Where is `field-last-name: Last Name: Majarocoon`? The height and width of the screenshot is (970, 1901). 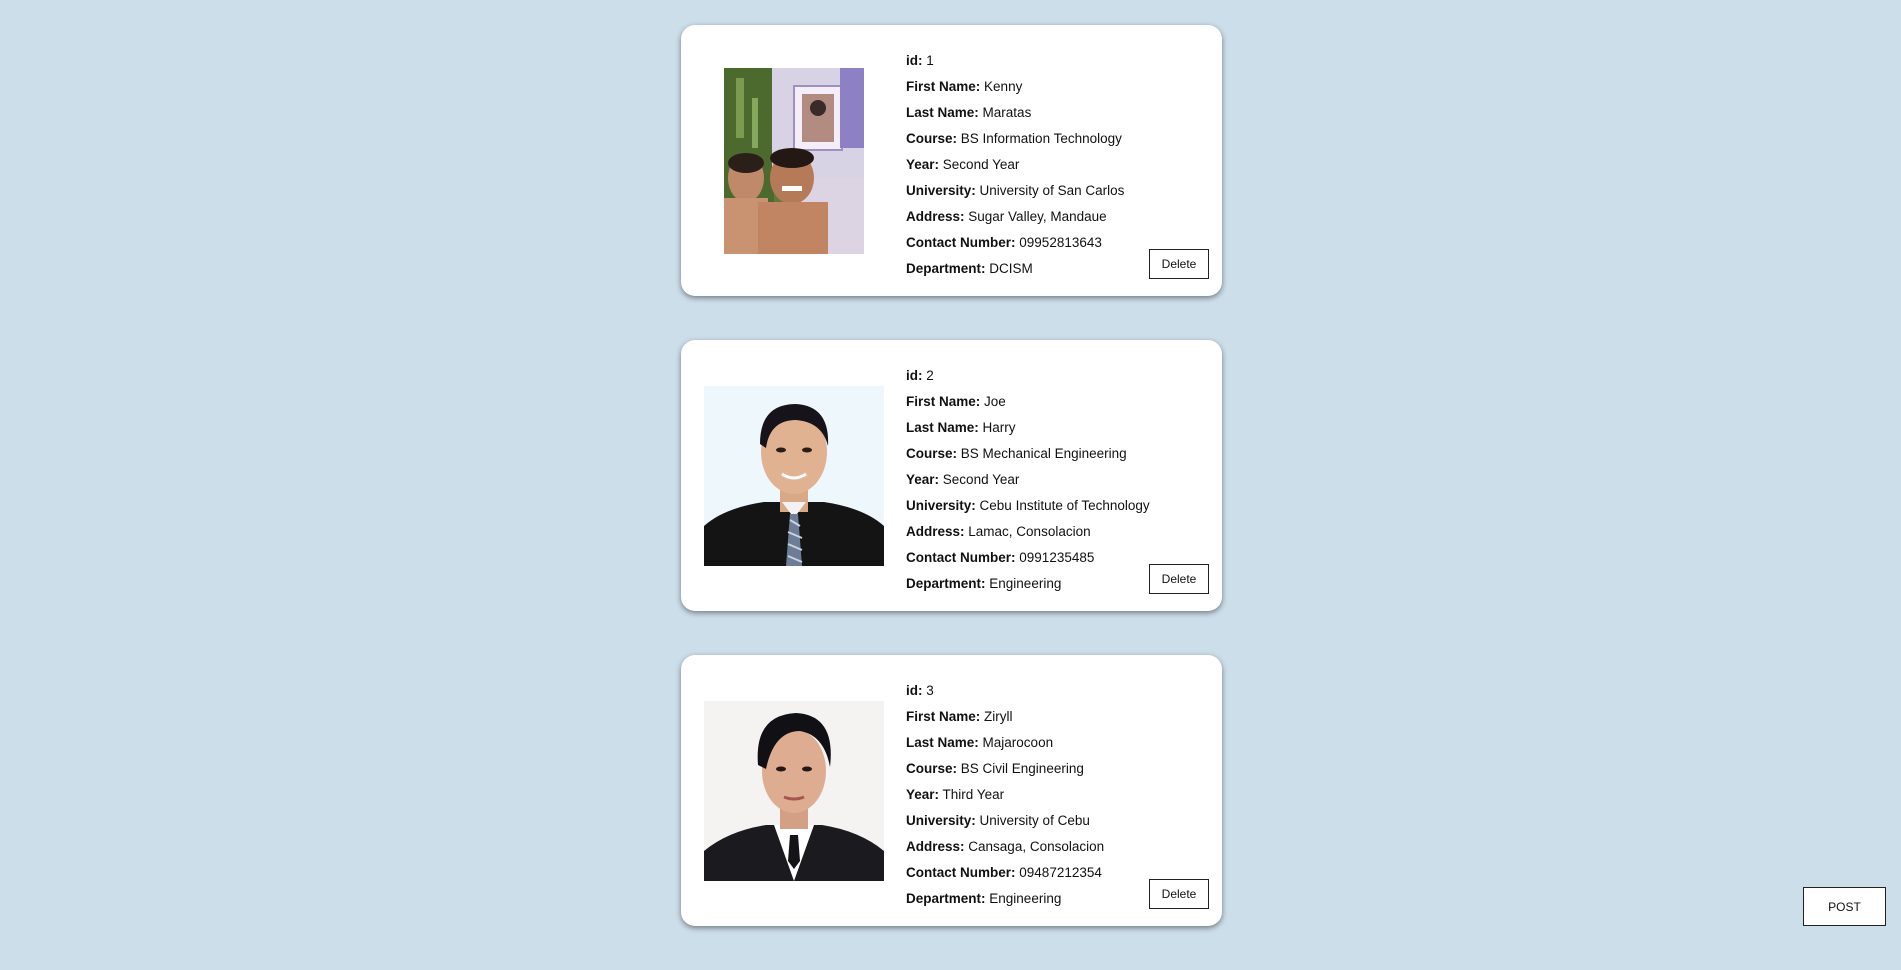 field-last-name: Last Name: Majarocoon is located at coordinates (1005, 743).